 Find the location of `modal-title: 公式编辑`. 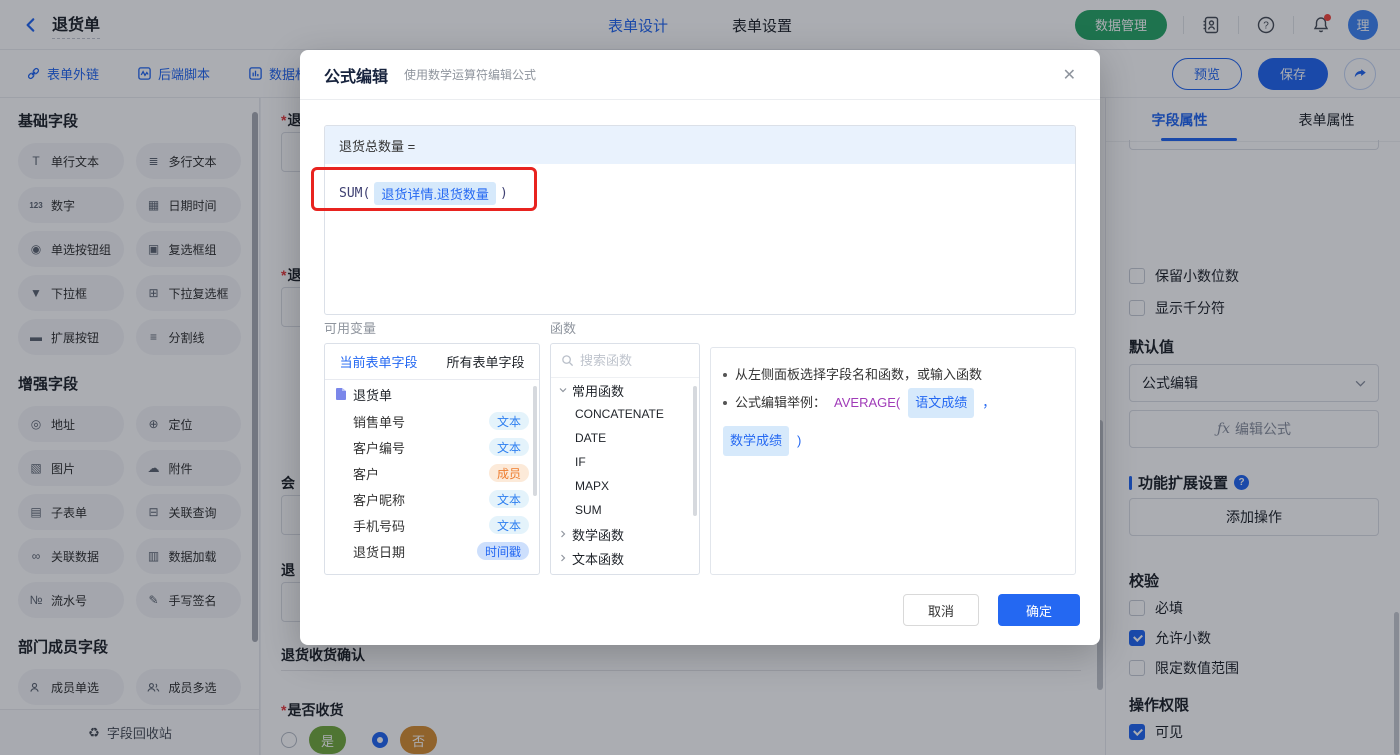

modal-title: 公式编辑 is located at coordinates (356, 77).